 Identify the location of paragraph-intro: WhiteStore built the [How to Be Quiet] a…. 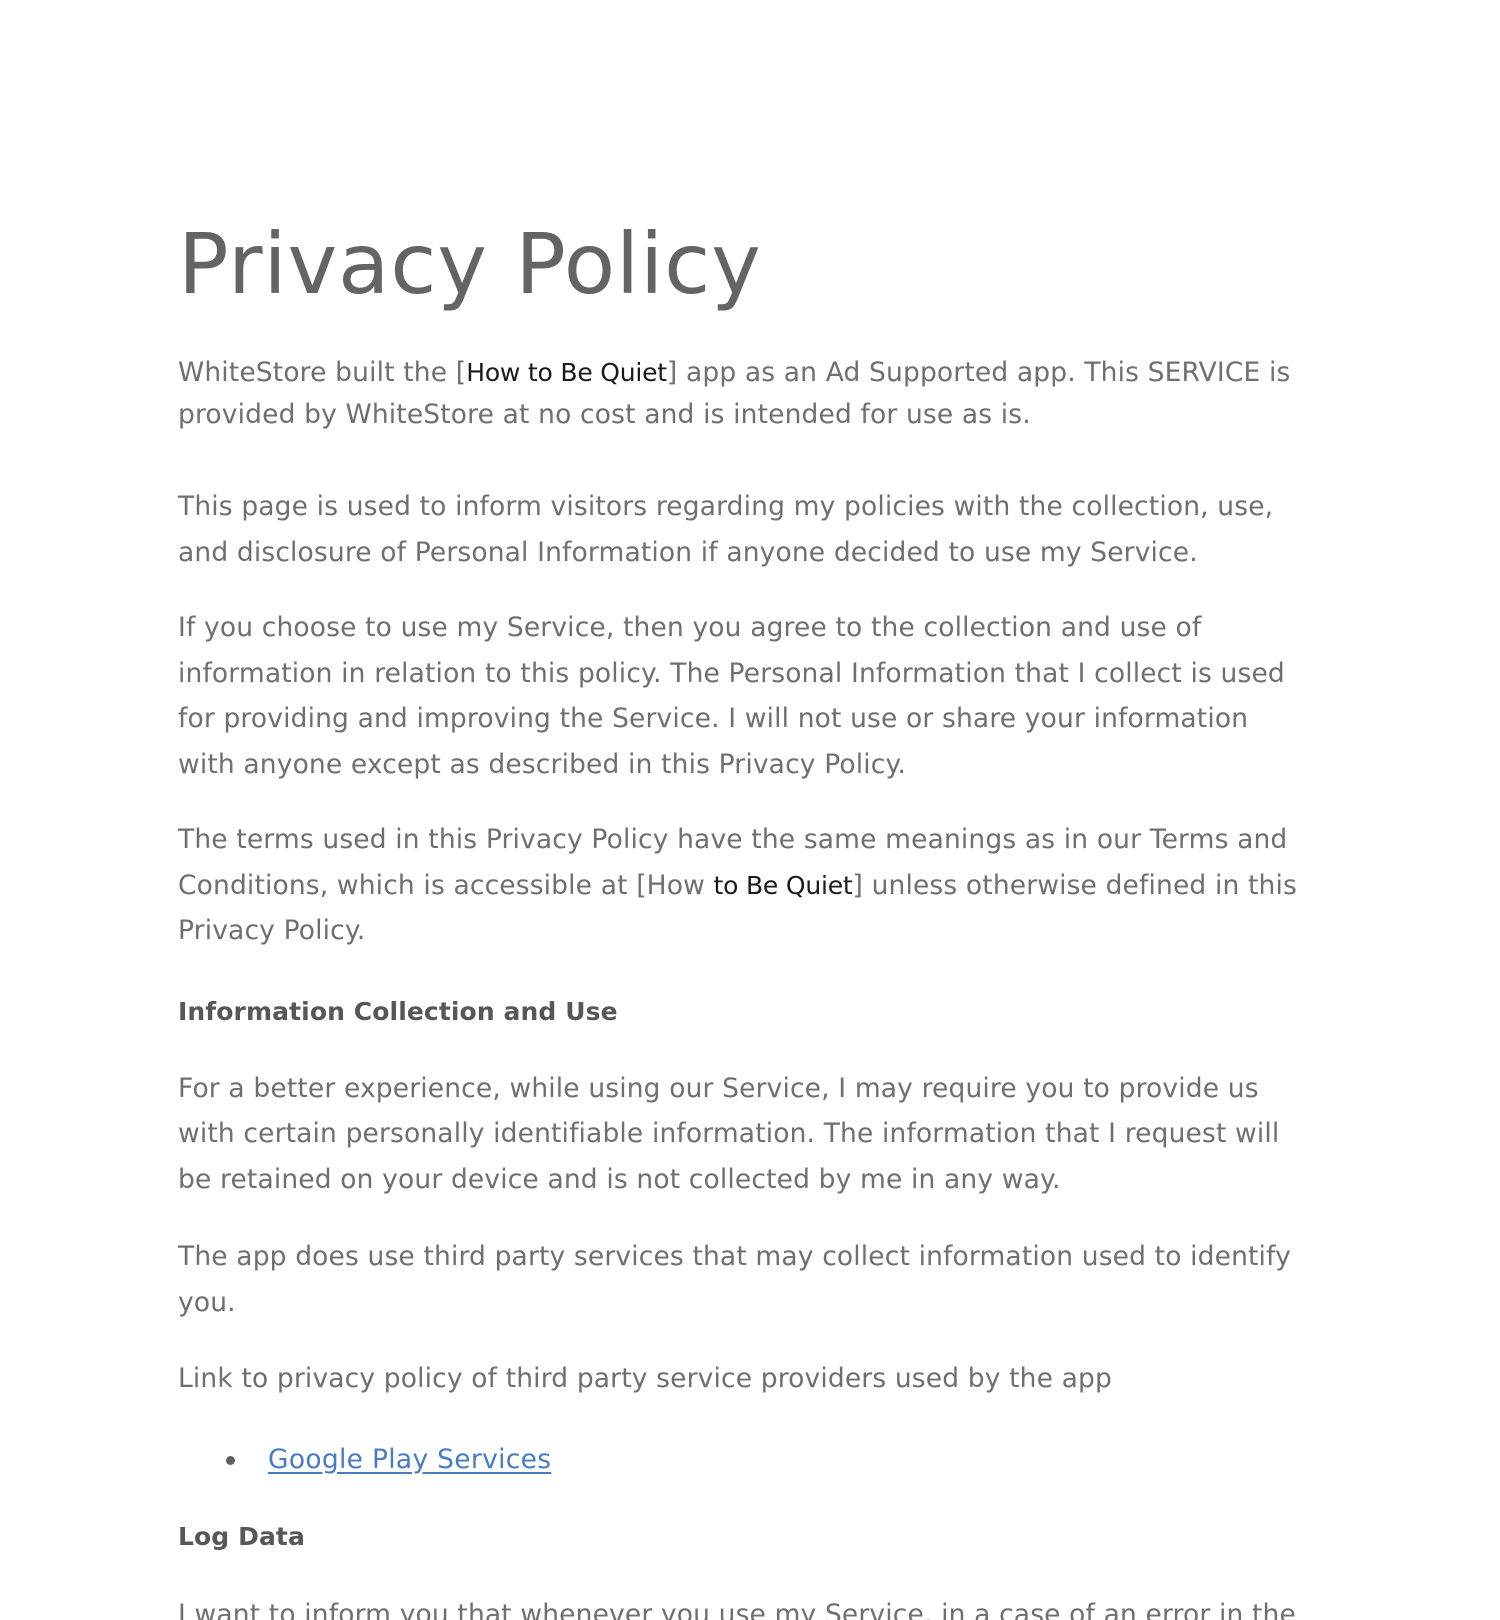
(743, 394).